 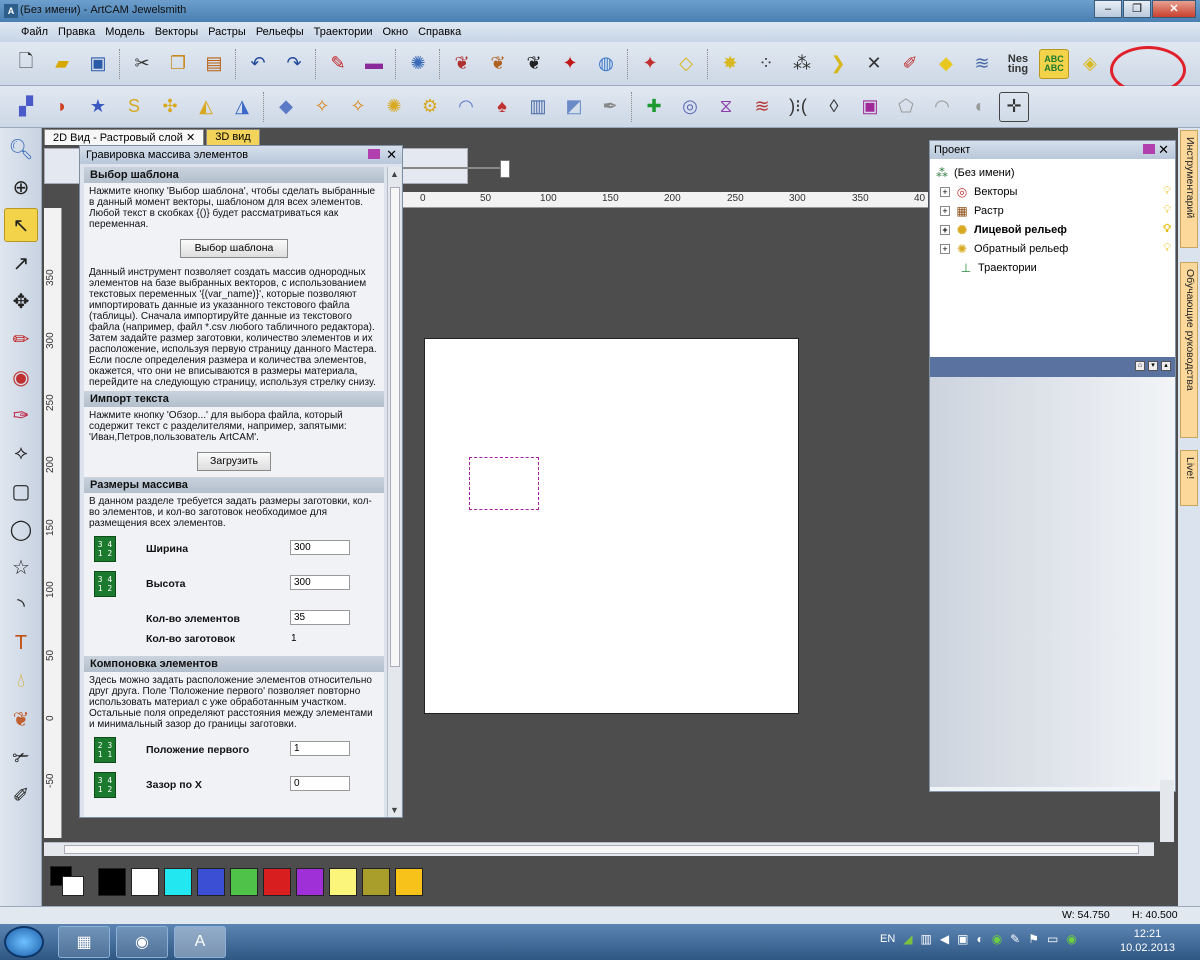 What do you see at coordinates (1189, 478) in the screenshot?
I see `tab-live: Live!` at bounding box center [1189, 478].